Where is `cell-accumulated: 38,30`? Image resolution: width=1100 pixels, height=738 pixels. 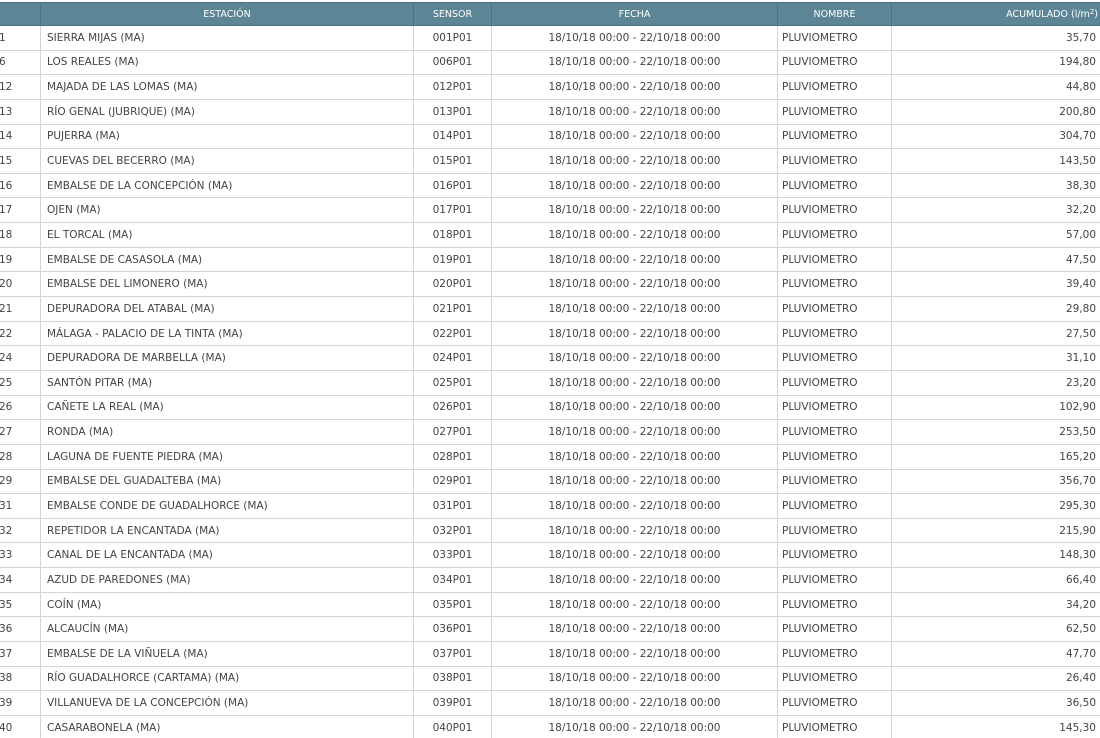
cell-accumulated: 38,30 is located at coordinates (995, 185).